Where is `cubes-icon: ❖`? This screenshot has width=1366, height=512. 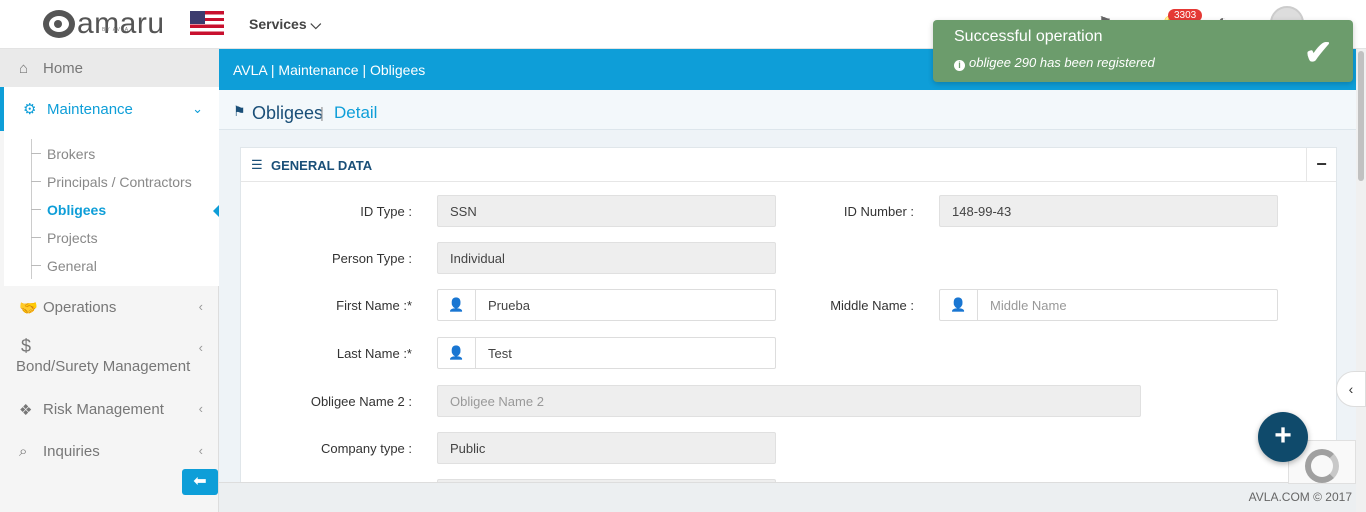
cubes-icon: ❖ is located at coordinates (26, 410).